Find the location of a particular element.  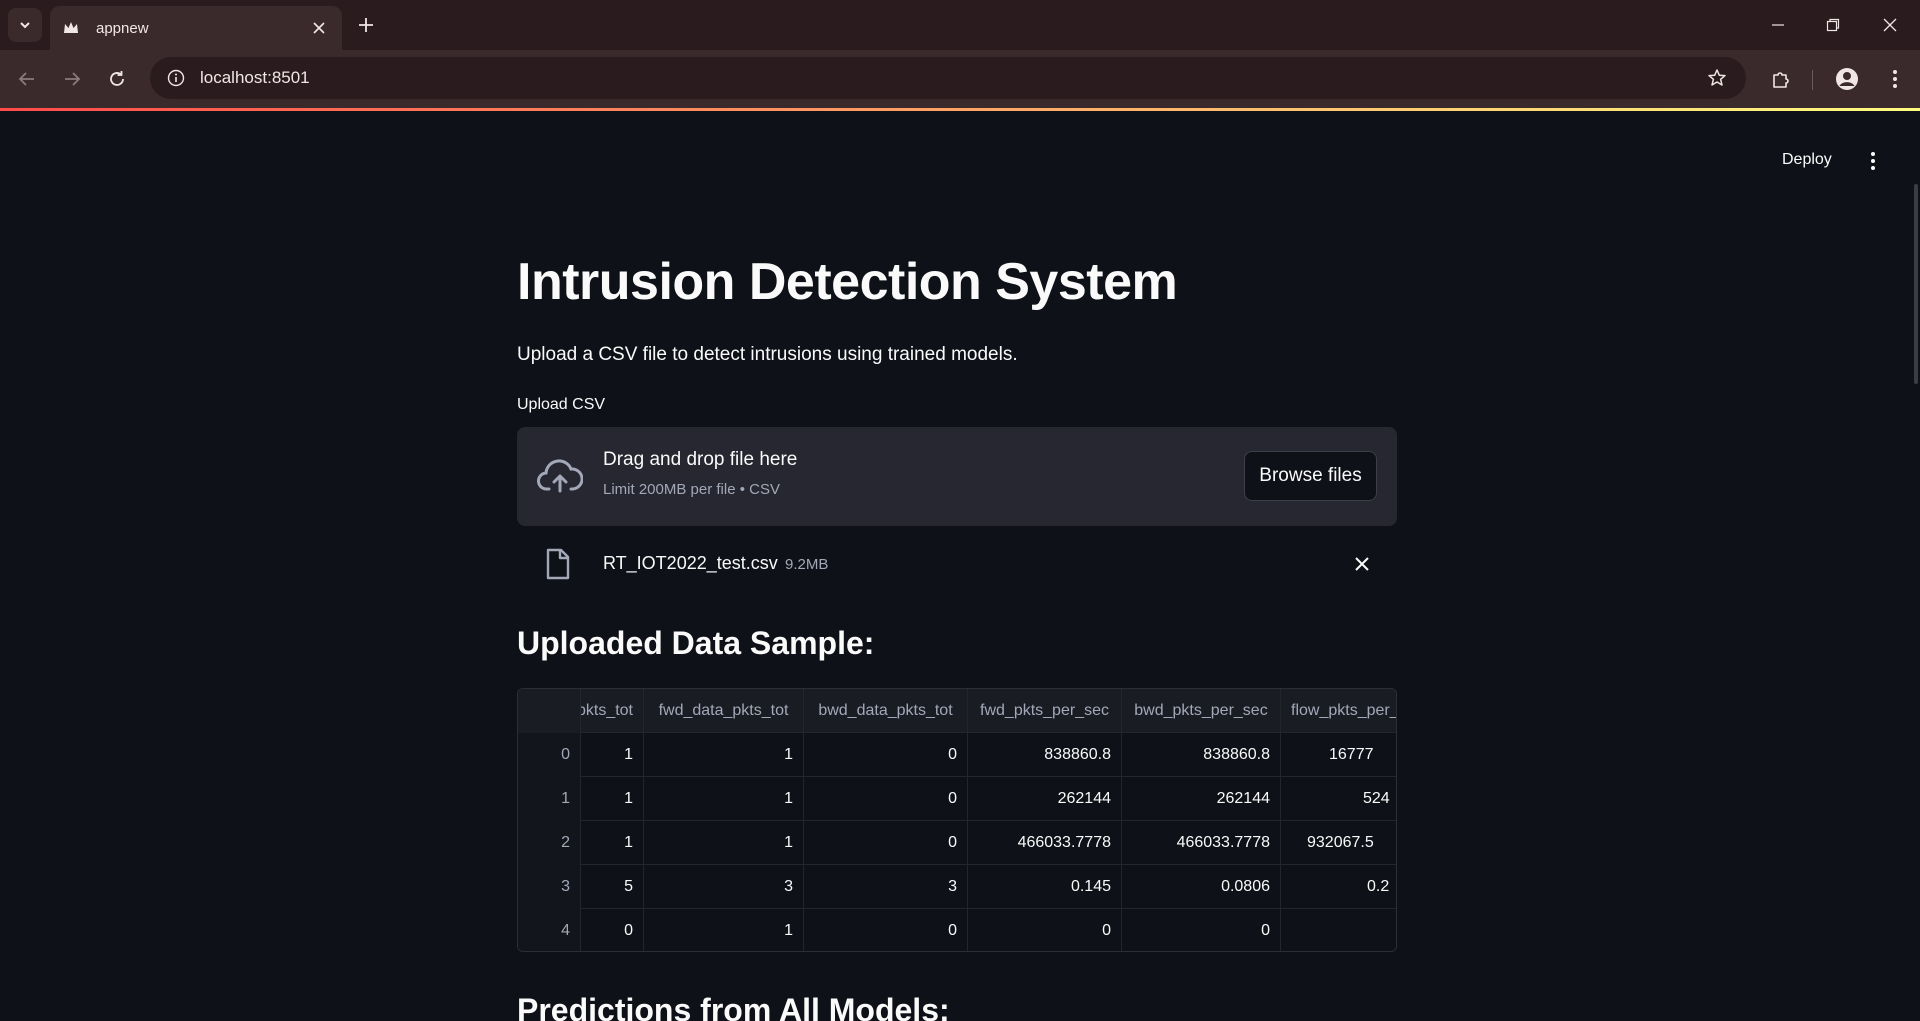

bookmark-star-icon is located at coordinates (1717, 78).